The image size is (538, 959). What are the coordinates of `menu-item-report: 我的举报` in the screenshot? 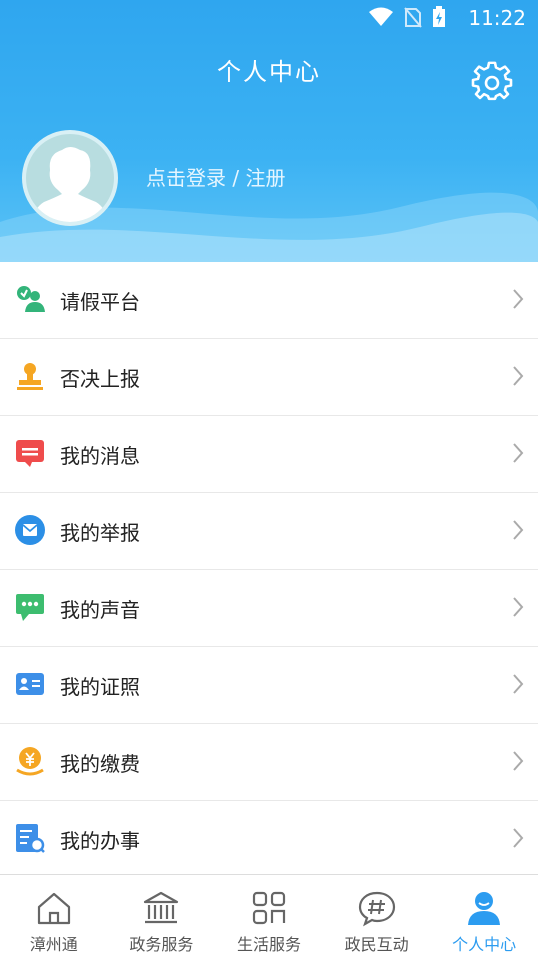 It's located at (269, 531).